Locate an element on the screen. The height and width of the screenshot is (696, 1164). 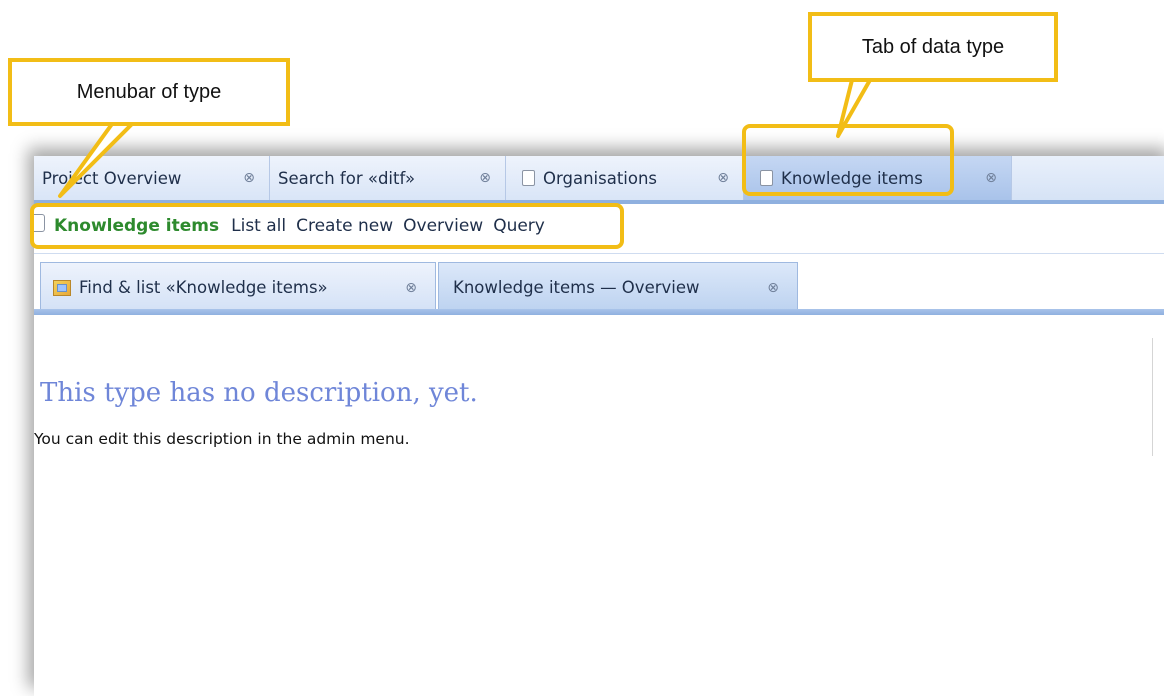
menubar-pointer is located at coordinates (96, 160).